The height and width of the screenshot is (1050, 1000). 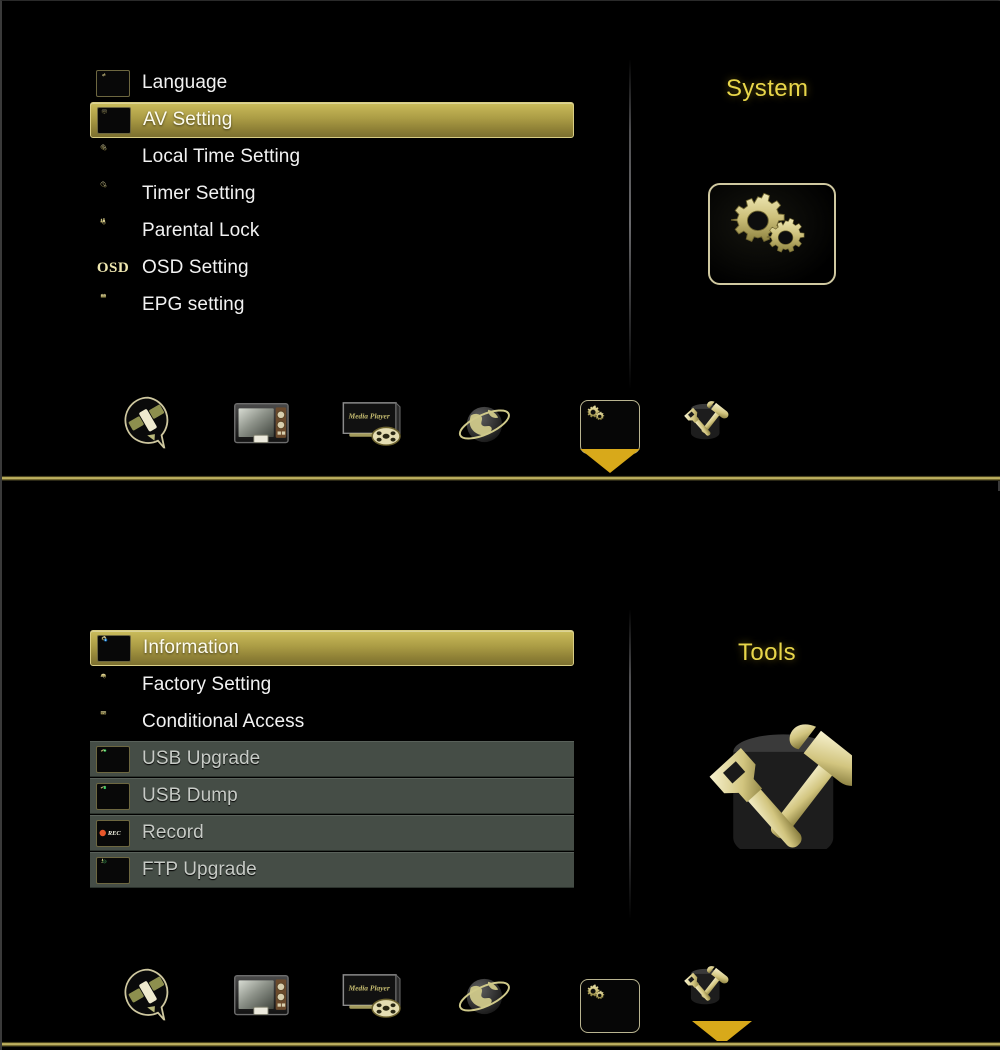 I want to click on epg-calendar-icon, so click(x=113, y=305).